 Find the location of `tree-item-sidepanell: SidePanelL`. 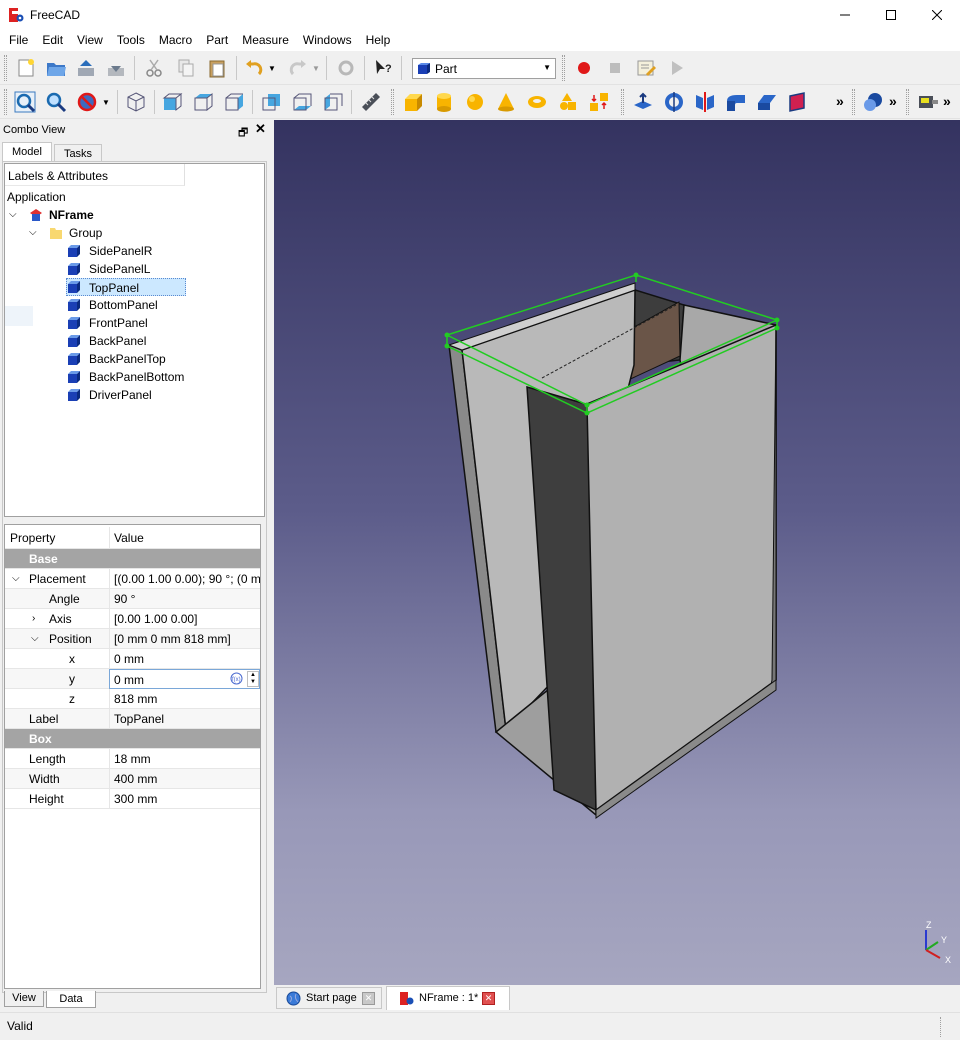

tree-item-sidepanell: SidePanelL is located at coordinates (119, 269).